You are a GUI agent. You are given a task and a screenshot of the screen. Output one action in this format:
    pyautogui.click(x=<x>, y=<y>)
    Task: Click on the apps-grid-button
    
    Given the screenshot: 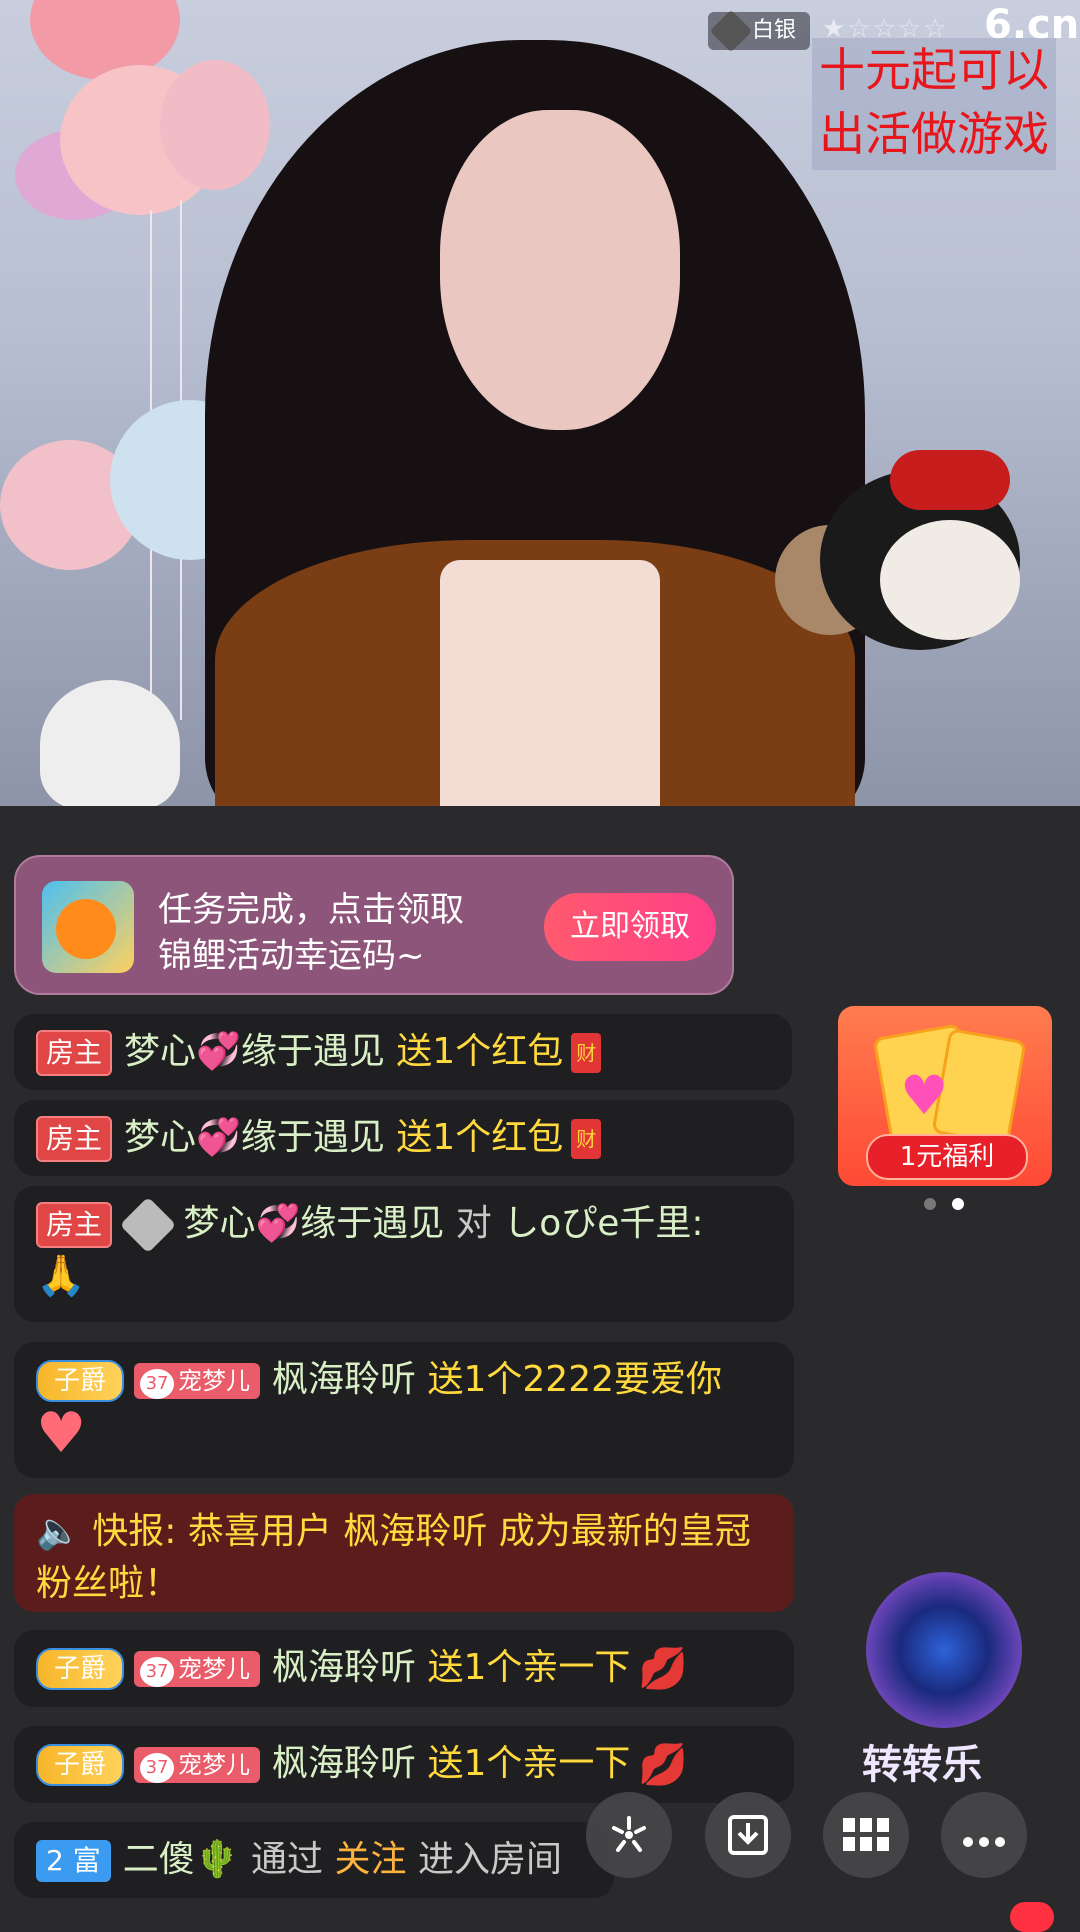 What is the action you would take?
    pyautogui.click(x=866, y=1835)
    